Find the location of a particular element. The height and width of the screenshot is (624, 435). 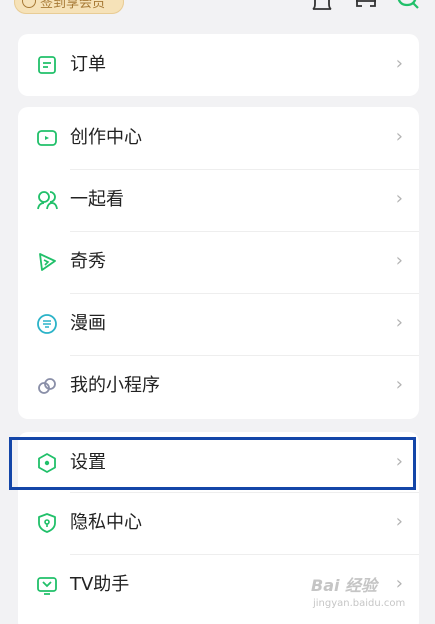

order-icon is located at coordinates (47, 65).